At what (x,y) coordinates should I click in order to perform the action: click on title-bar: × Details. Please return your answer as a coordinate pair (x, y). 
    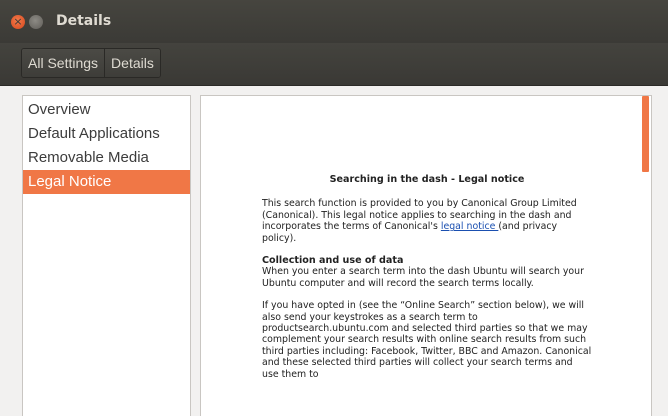
    Looking at the image, I should click on (334, 21).